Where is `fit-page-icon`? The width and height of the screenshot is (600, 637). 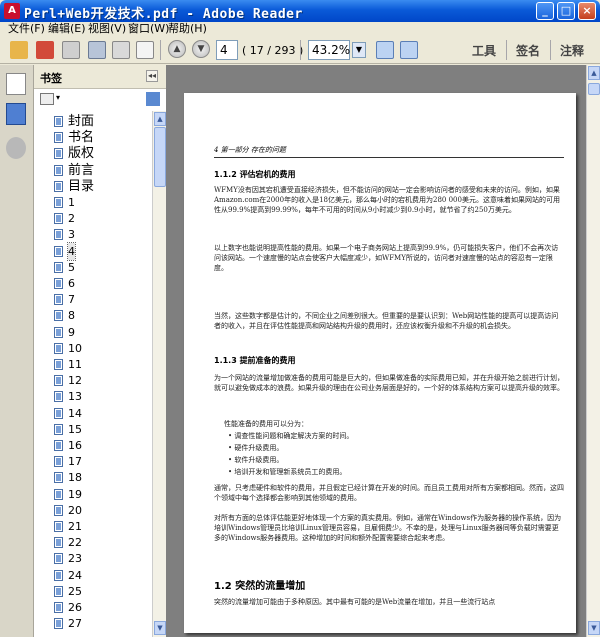 fit-page-icon is located at coordinates (385, 50).